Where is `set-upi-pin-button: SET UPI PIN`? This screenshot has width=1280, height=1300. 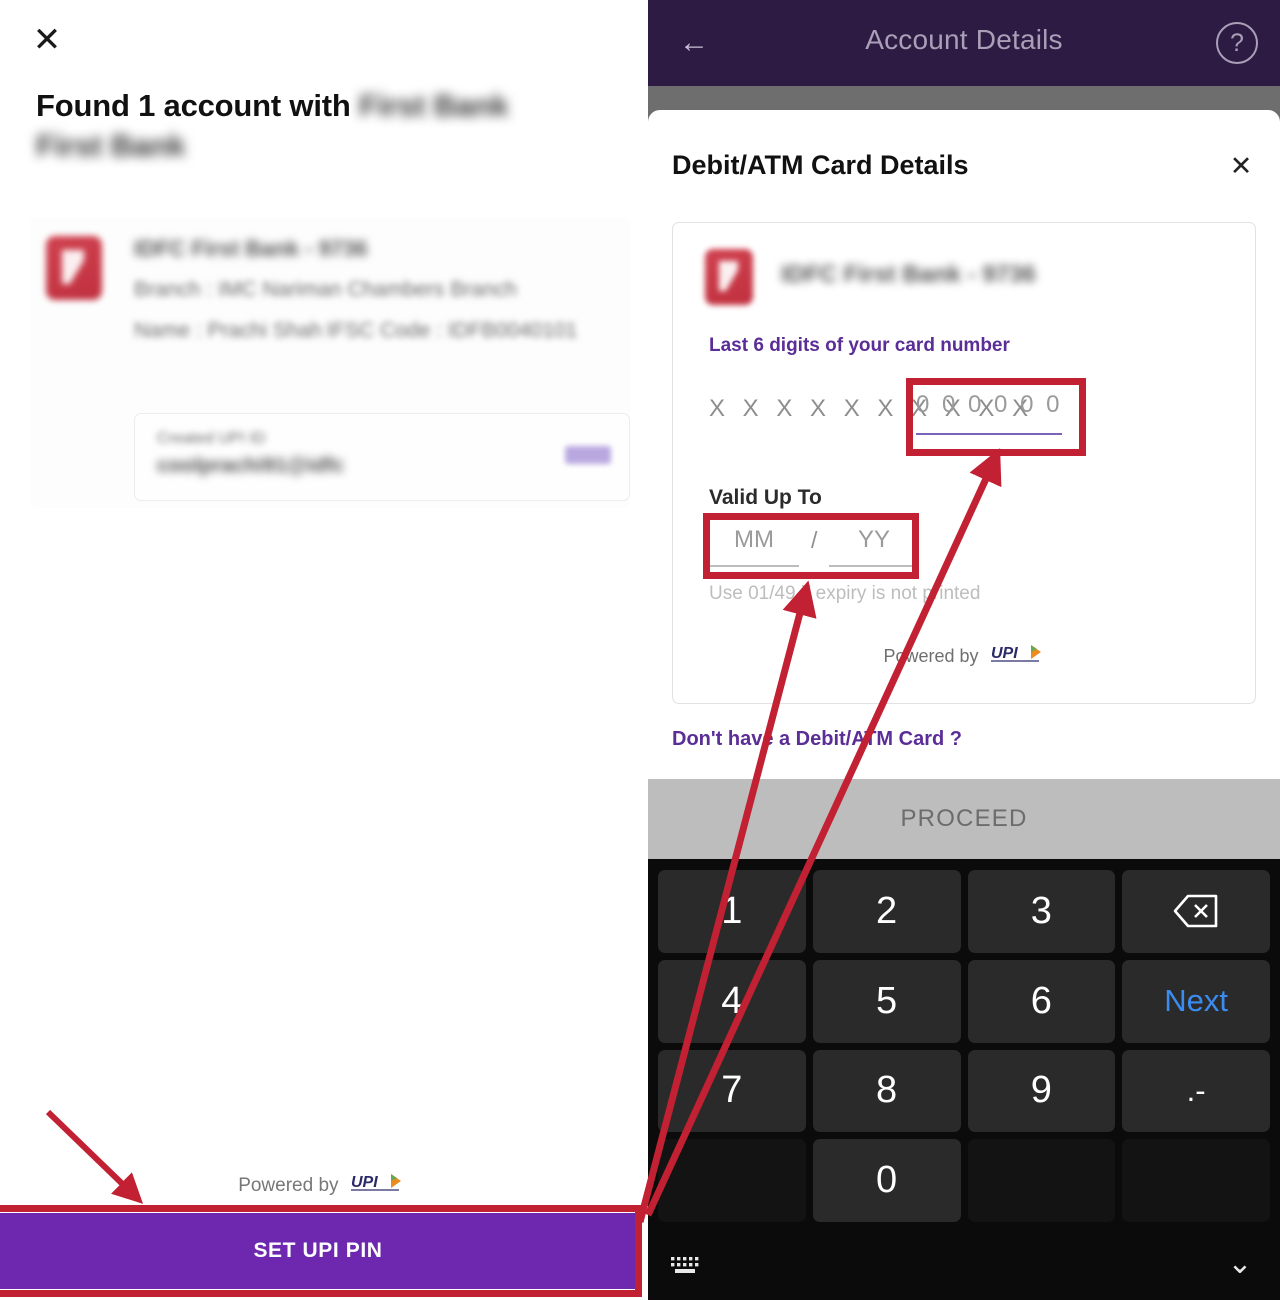 set-upi-pin-button: SET UPI PIN is located at coordinates (318, 1251).